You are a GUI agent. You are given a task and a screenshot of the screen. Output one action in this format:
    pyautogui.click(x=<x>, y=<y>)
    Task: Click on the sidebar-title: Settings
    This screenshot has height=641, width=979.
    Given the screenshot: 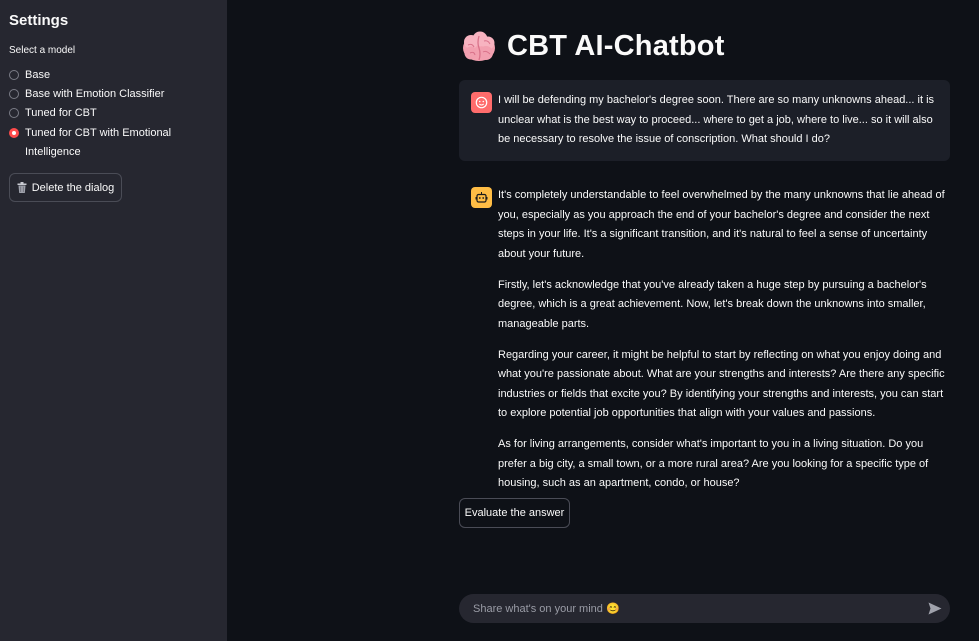 What is the action you would take?
    pyautogui.click(x=39, y=20)
    